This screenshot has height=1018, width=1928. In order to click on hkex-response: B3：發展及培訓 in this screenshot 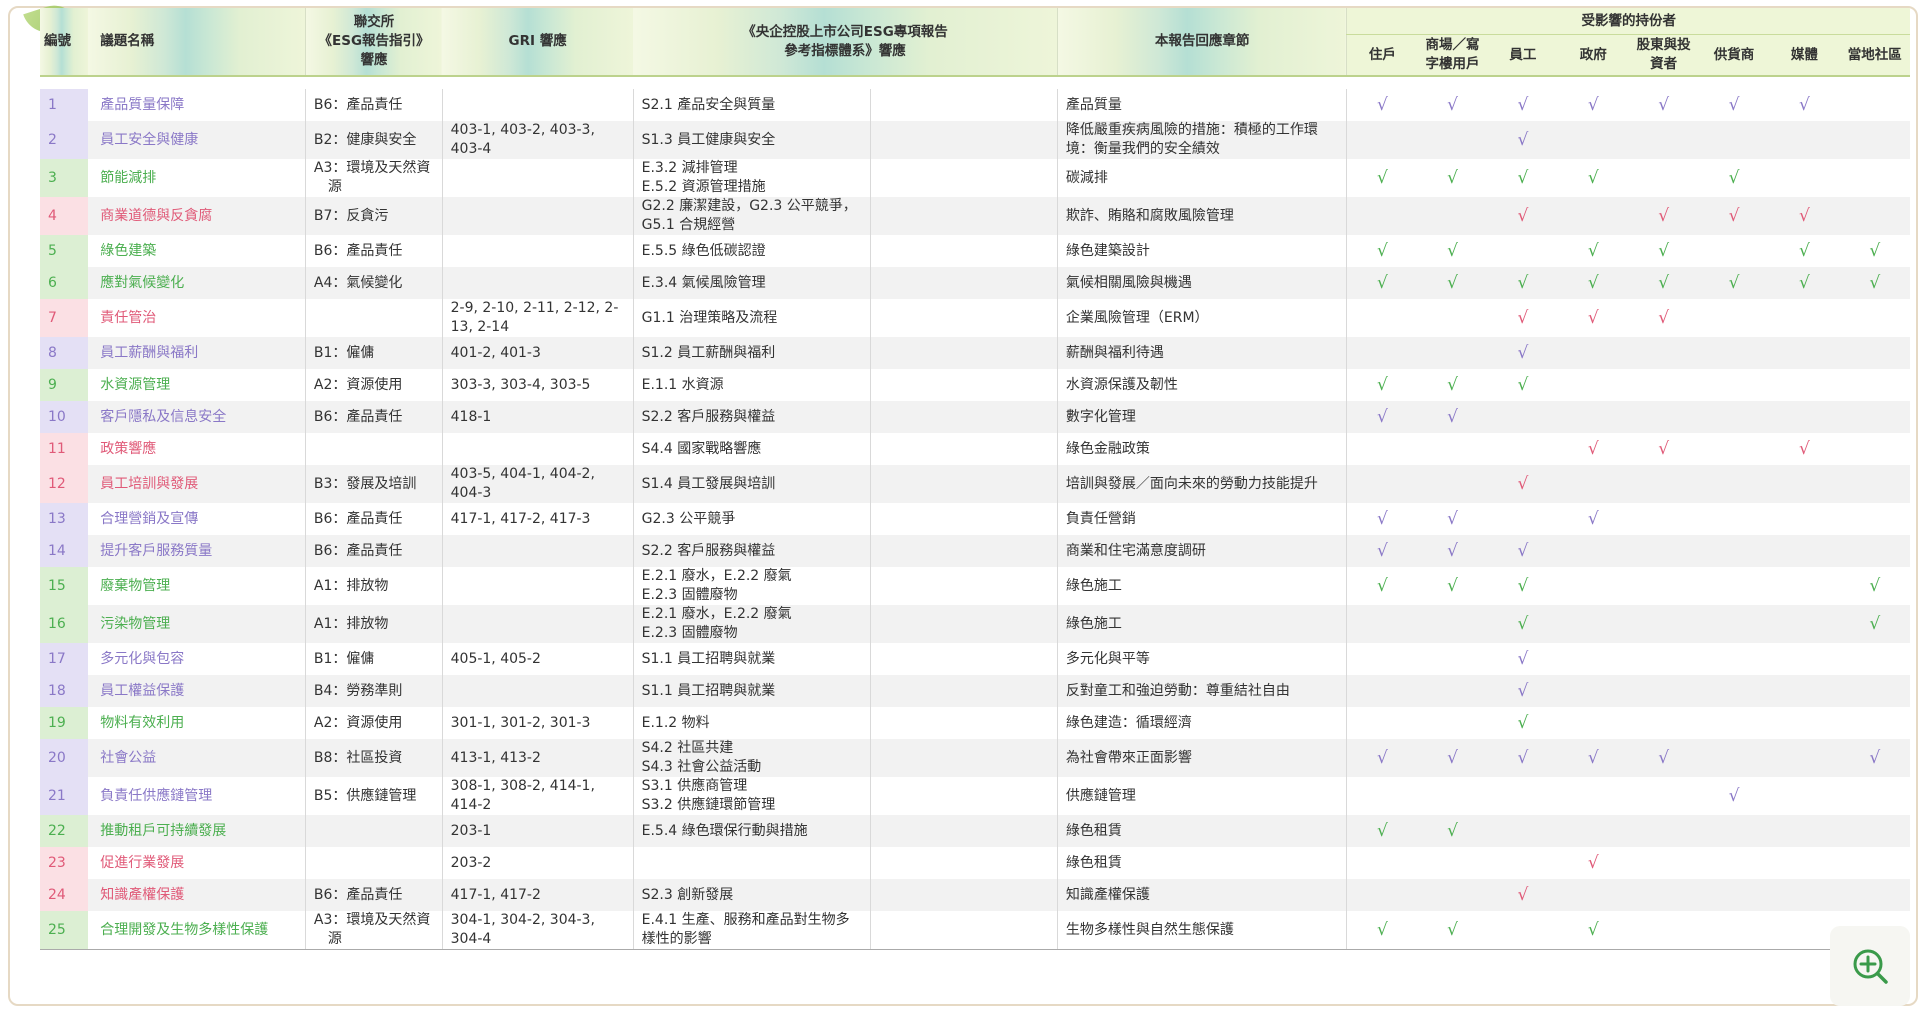, I will do `click(373, 484)`.